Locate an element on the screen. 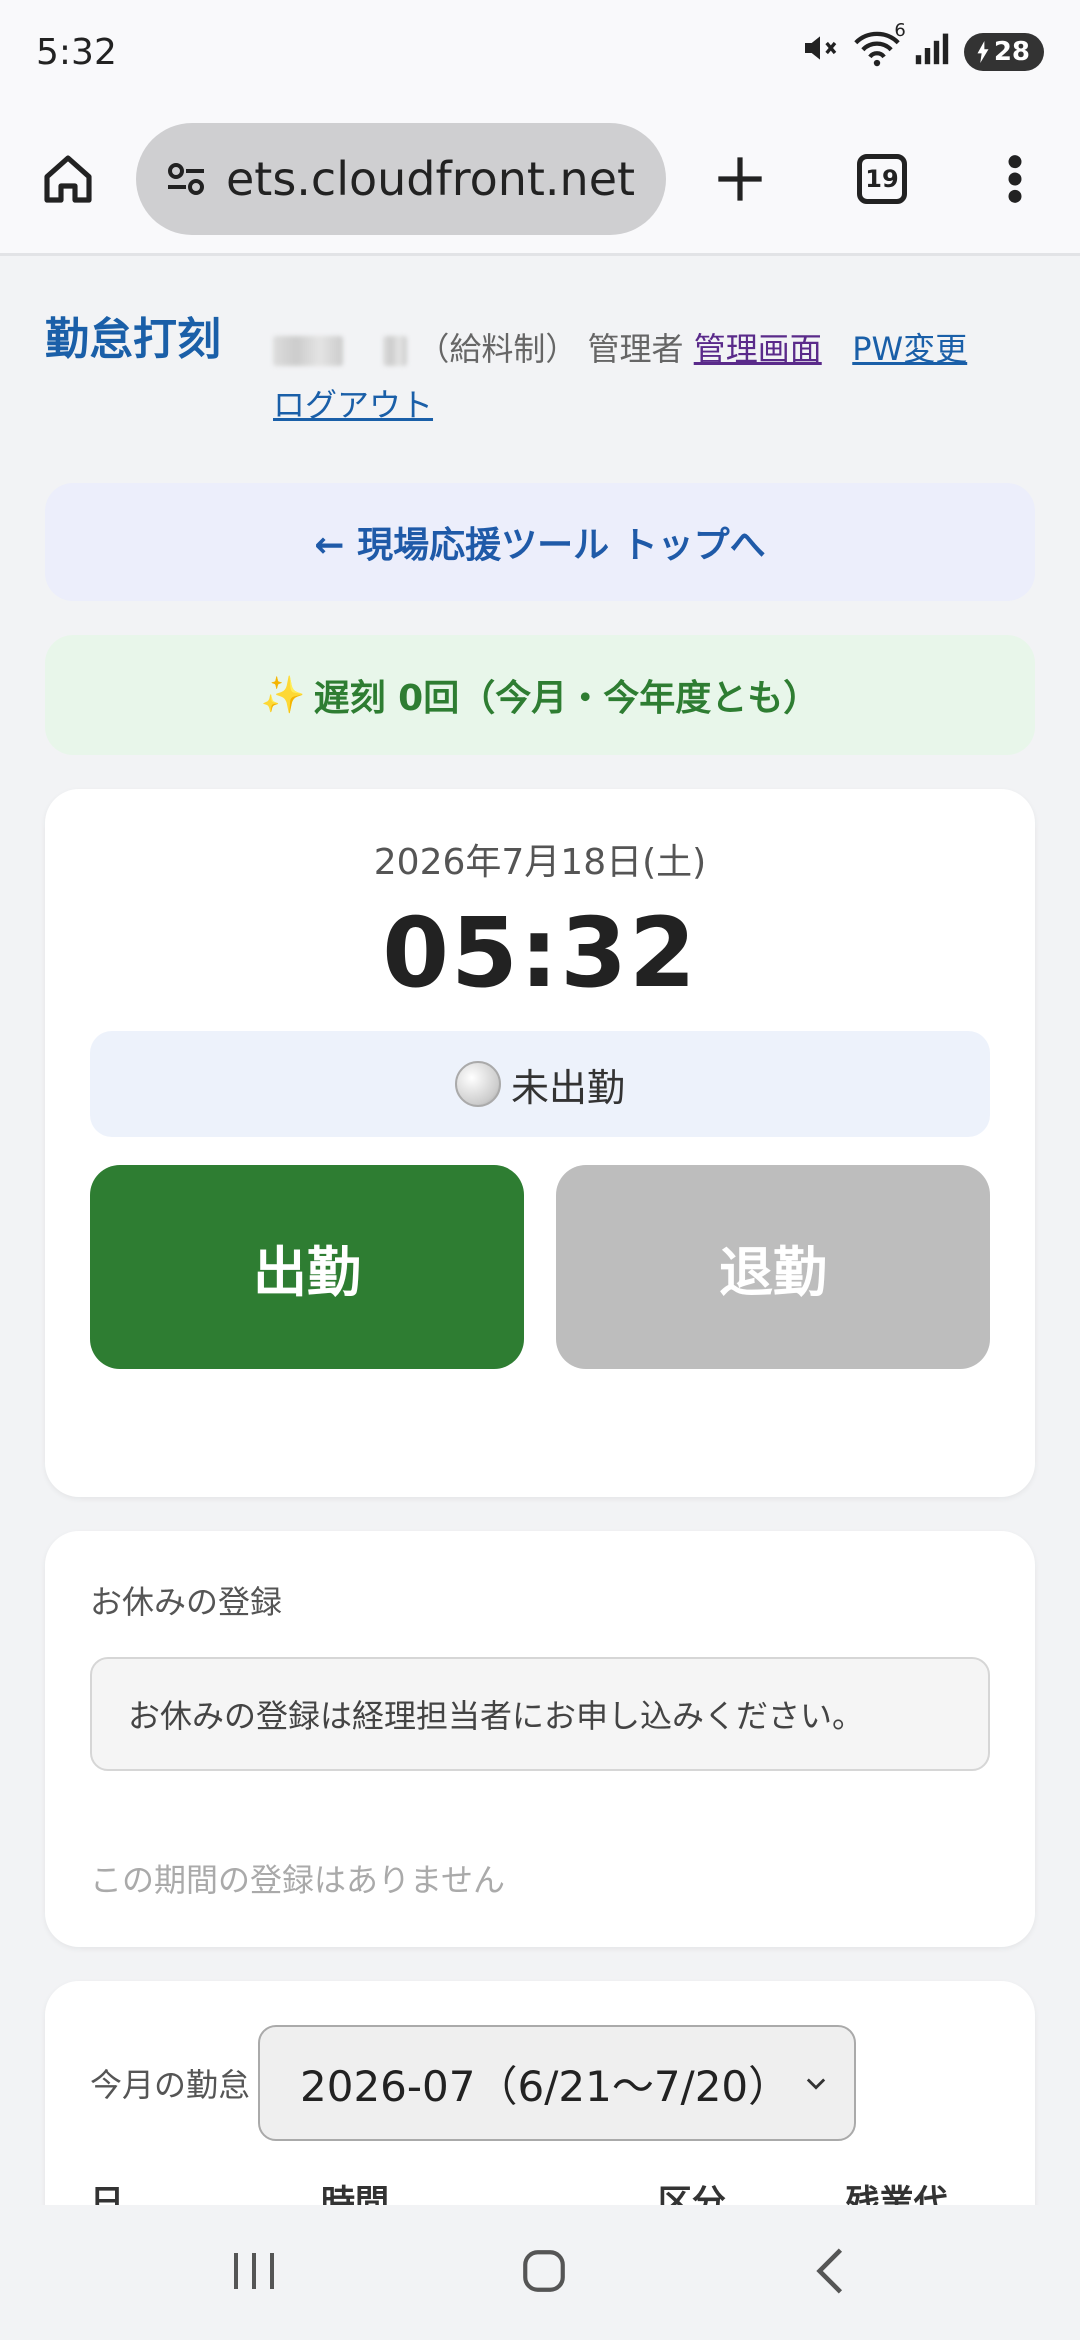  leave-section-label: お休みの登録 is located at coordinates (186, 1602).